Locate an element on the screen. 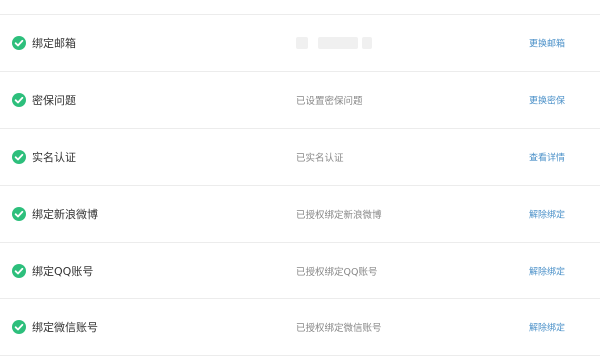 The width and height of the screenshot is (600, 362). security-item-label: 绑定新浪微博 is located at coordinates (65, 214).